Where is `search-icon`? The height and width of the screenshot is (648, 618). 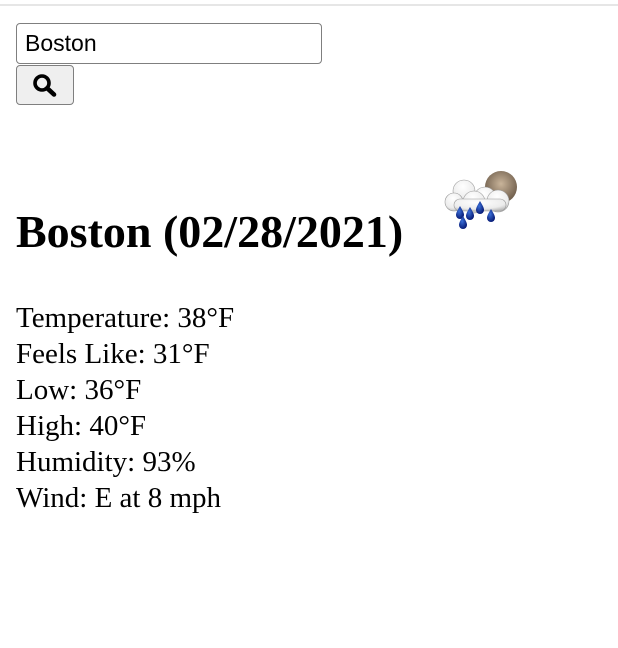 search-icon is located at coordinates (45, 85).